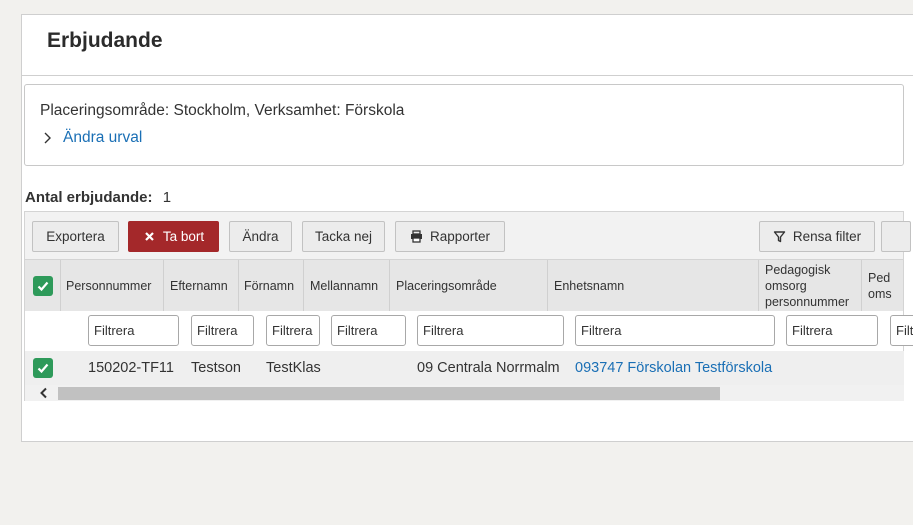 The height and width of the screenshot is (525, 913). Describe the element at coordinates (779, 237) in the screenshot. I see `filter-icon` at that location.